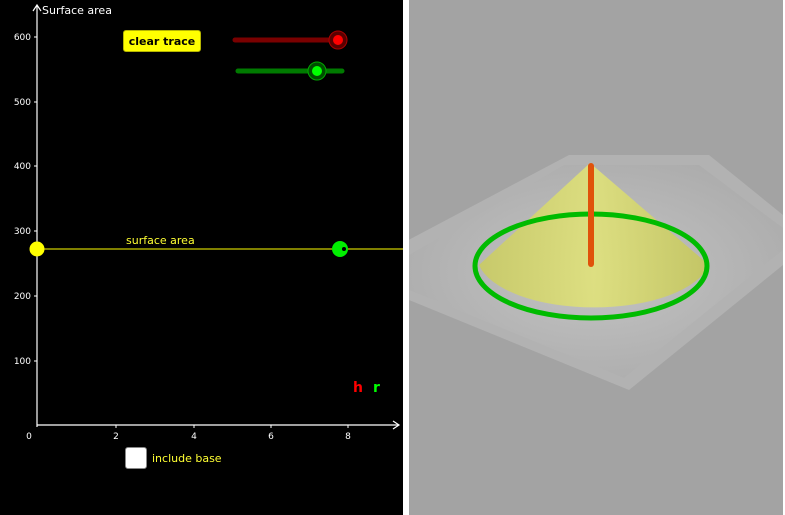 The image size is (785, 515). What do you see at coordinates (358, 388) in the screenshot?
I see `legend-h-label: h` at bounding box center [358, 388].